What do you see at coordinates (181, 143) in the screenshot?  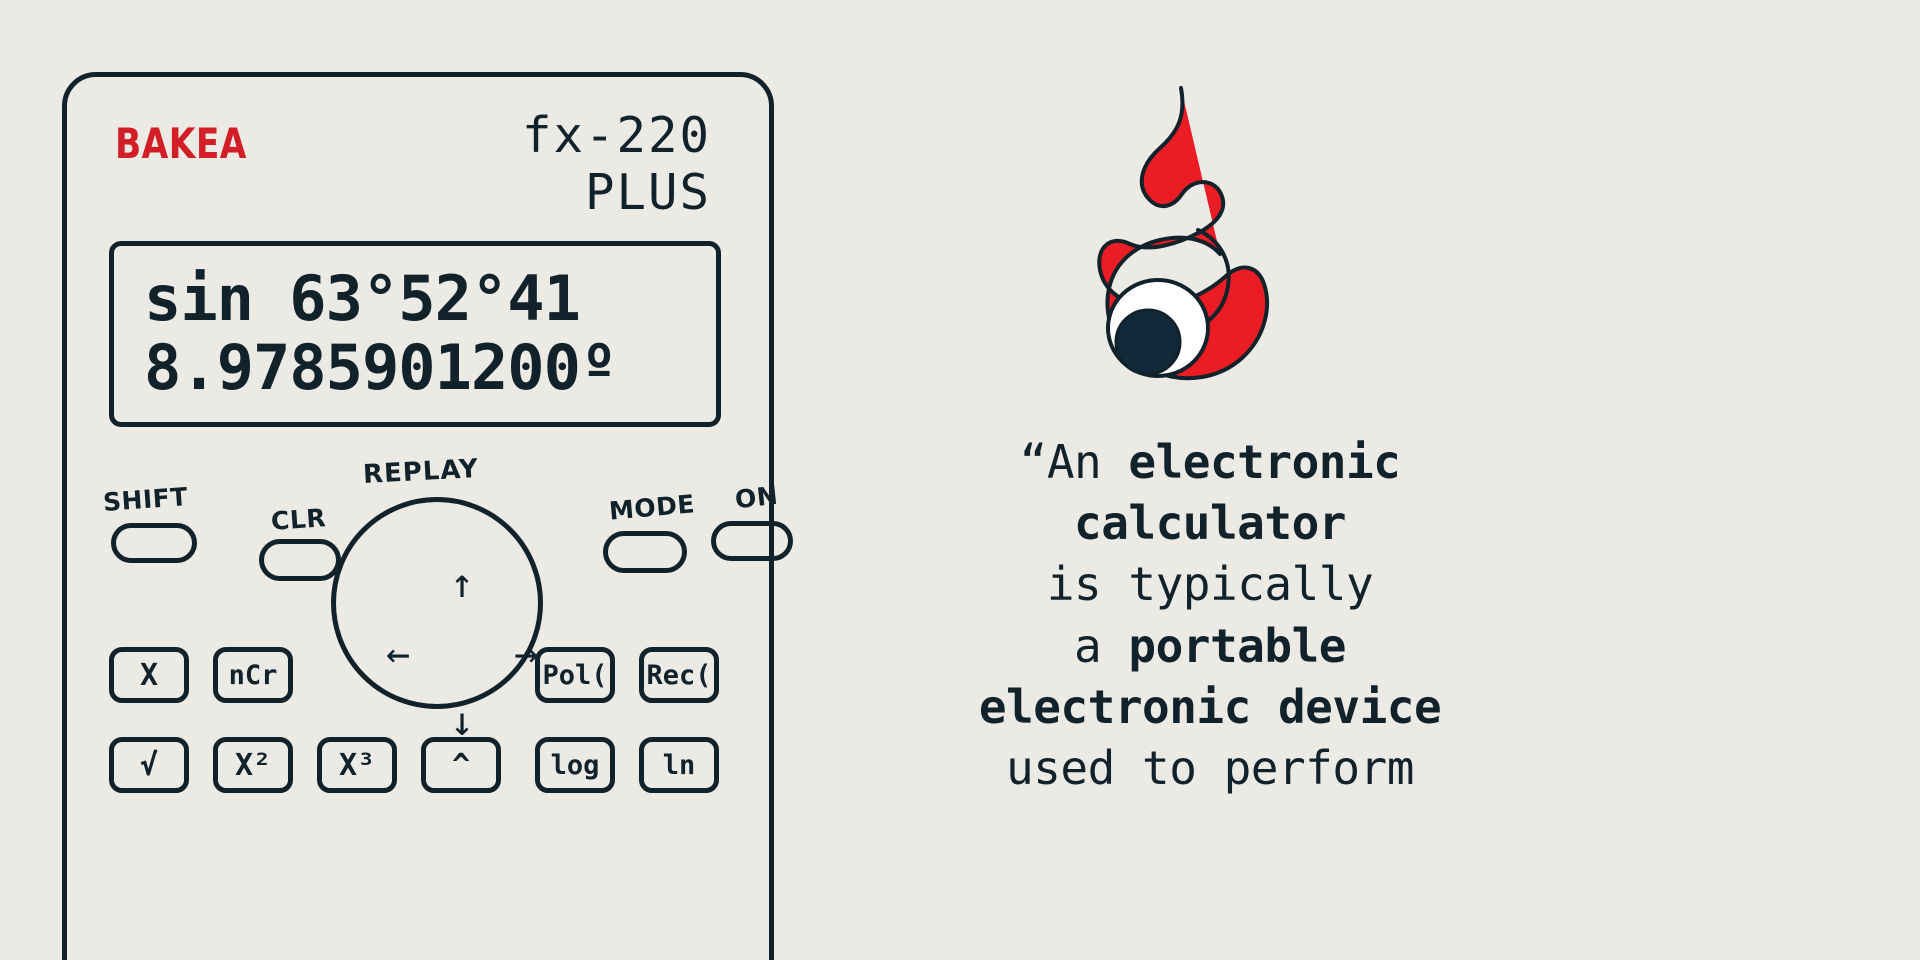 I see `brand-wordmark: BAKEA` at bounding box center [181, 143].